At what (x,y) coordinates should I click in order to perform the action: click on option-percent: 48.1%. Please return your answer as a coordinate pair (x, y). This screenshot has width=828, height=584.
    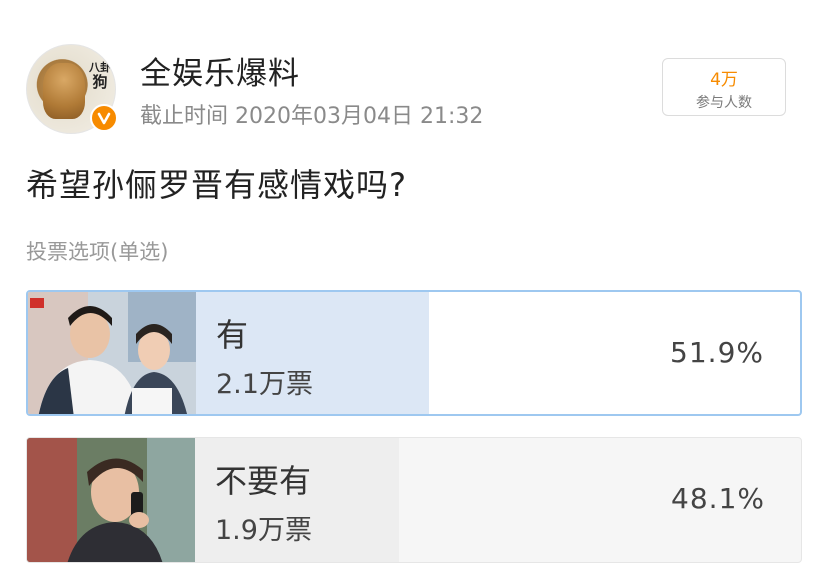
    Looking at the image, I should click on (718, 498).